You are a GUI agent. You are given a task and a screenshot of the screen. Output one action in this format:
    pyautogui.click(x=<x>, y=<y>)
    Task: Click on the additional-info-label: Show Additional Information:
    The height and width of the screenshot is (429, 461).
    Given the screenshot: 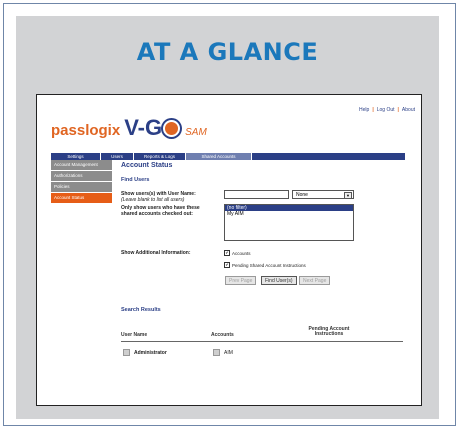 What is the action you would take?
    pyautogui.click(x=156, y=253)
    